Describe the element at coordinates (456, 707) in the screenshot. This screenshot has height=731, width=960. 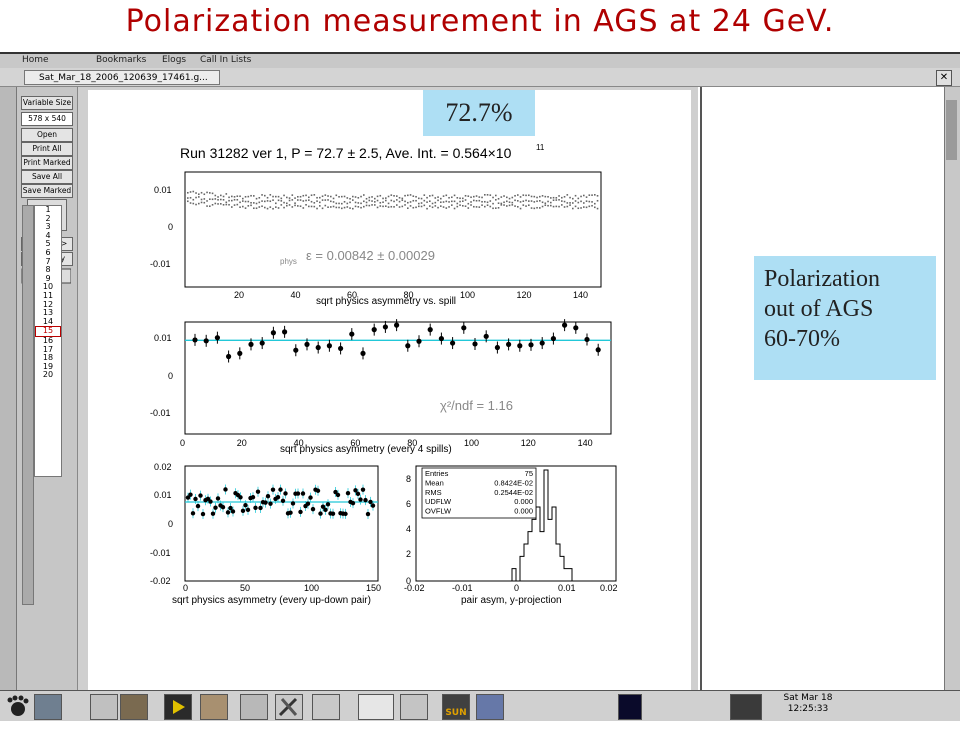
I see `sun-icon: SUN` at that location.